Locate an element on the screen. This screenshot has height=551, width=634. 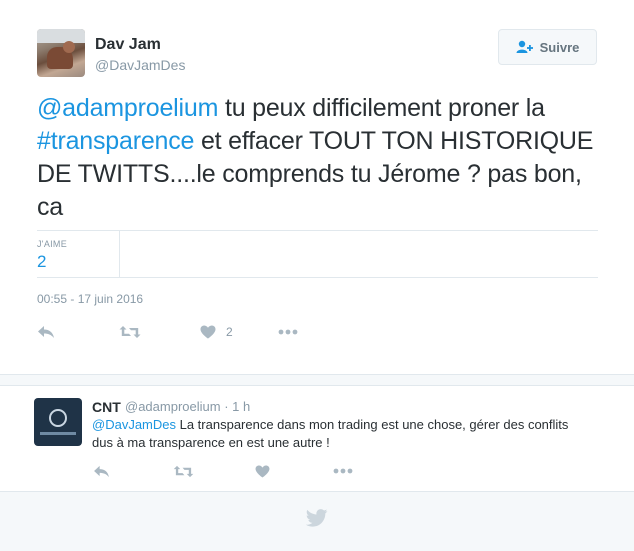
follow-user-icon is located at coordinates (524, 46).